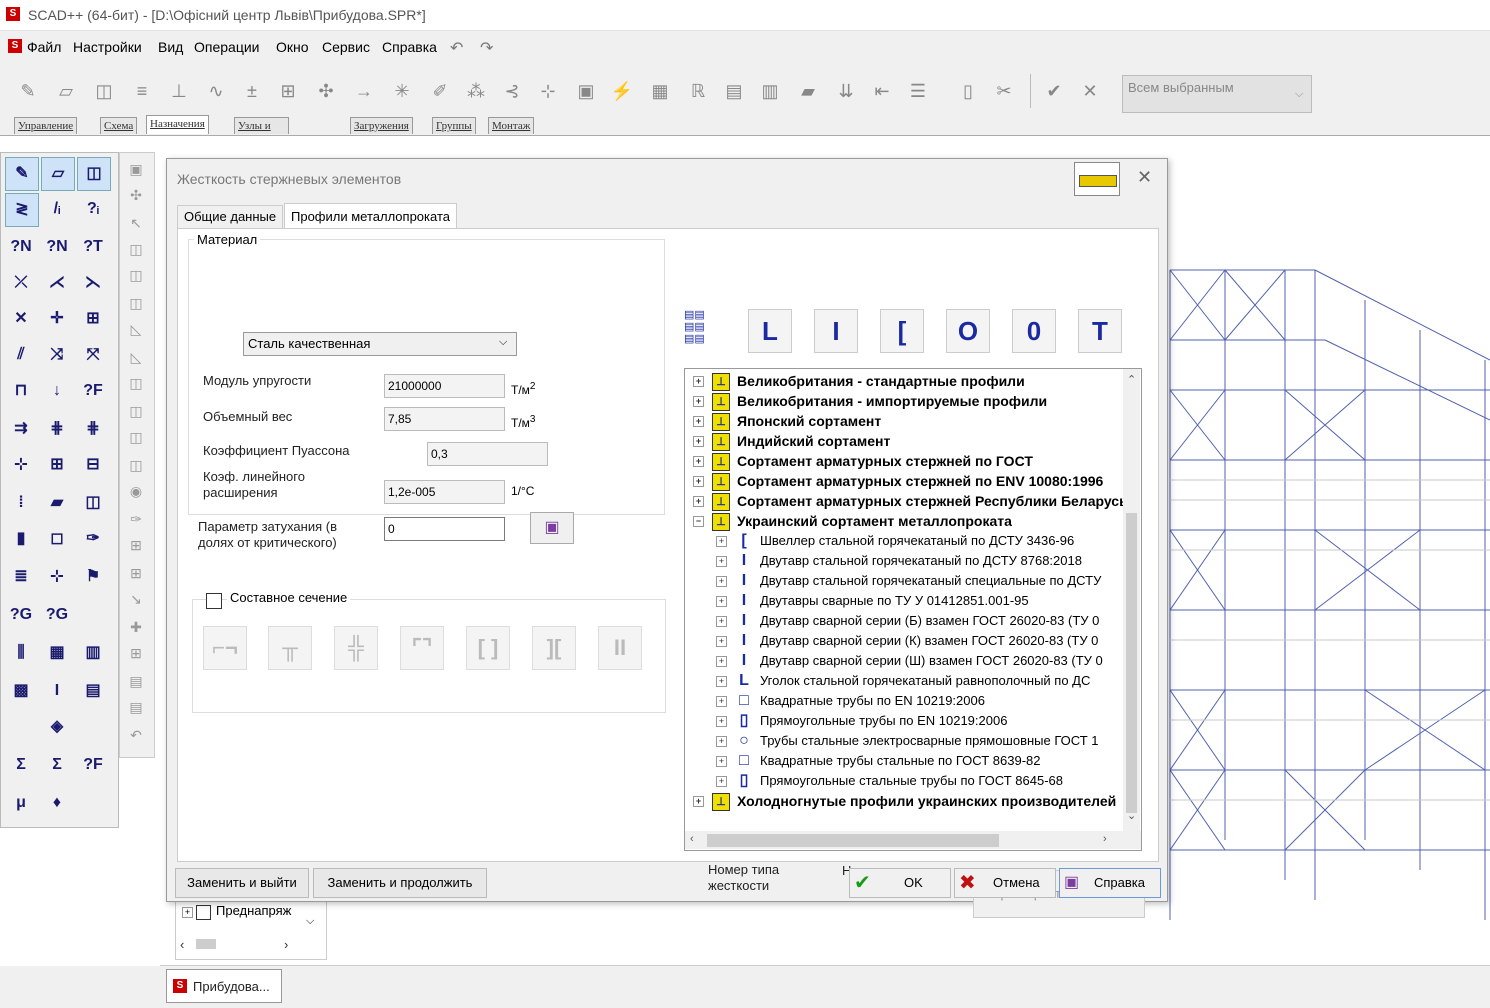 The image size is (1490, 1008). I want to click on chart-icon: ▥, so click(93, 653).